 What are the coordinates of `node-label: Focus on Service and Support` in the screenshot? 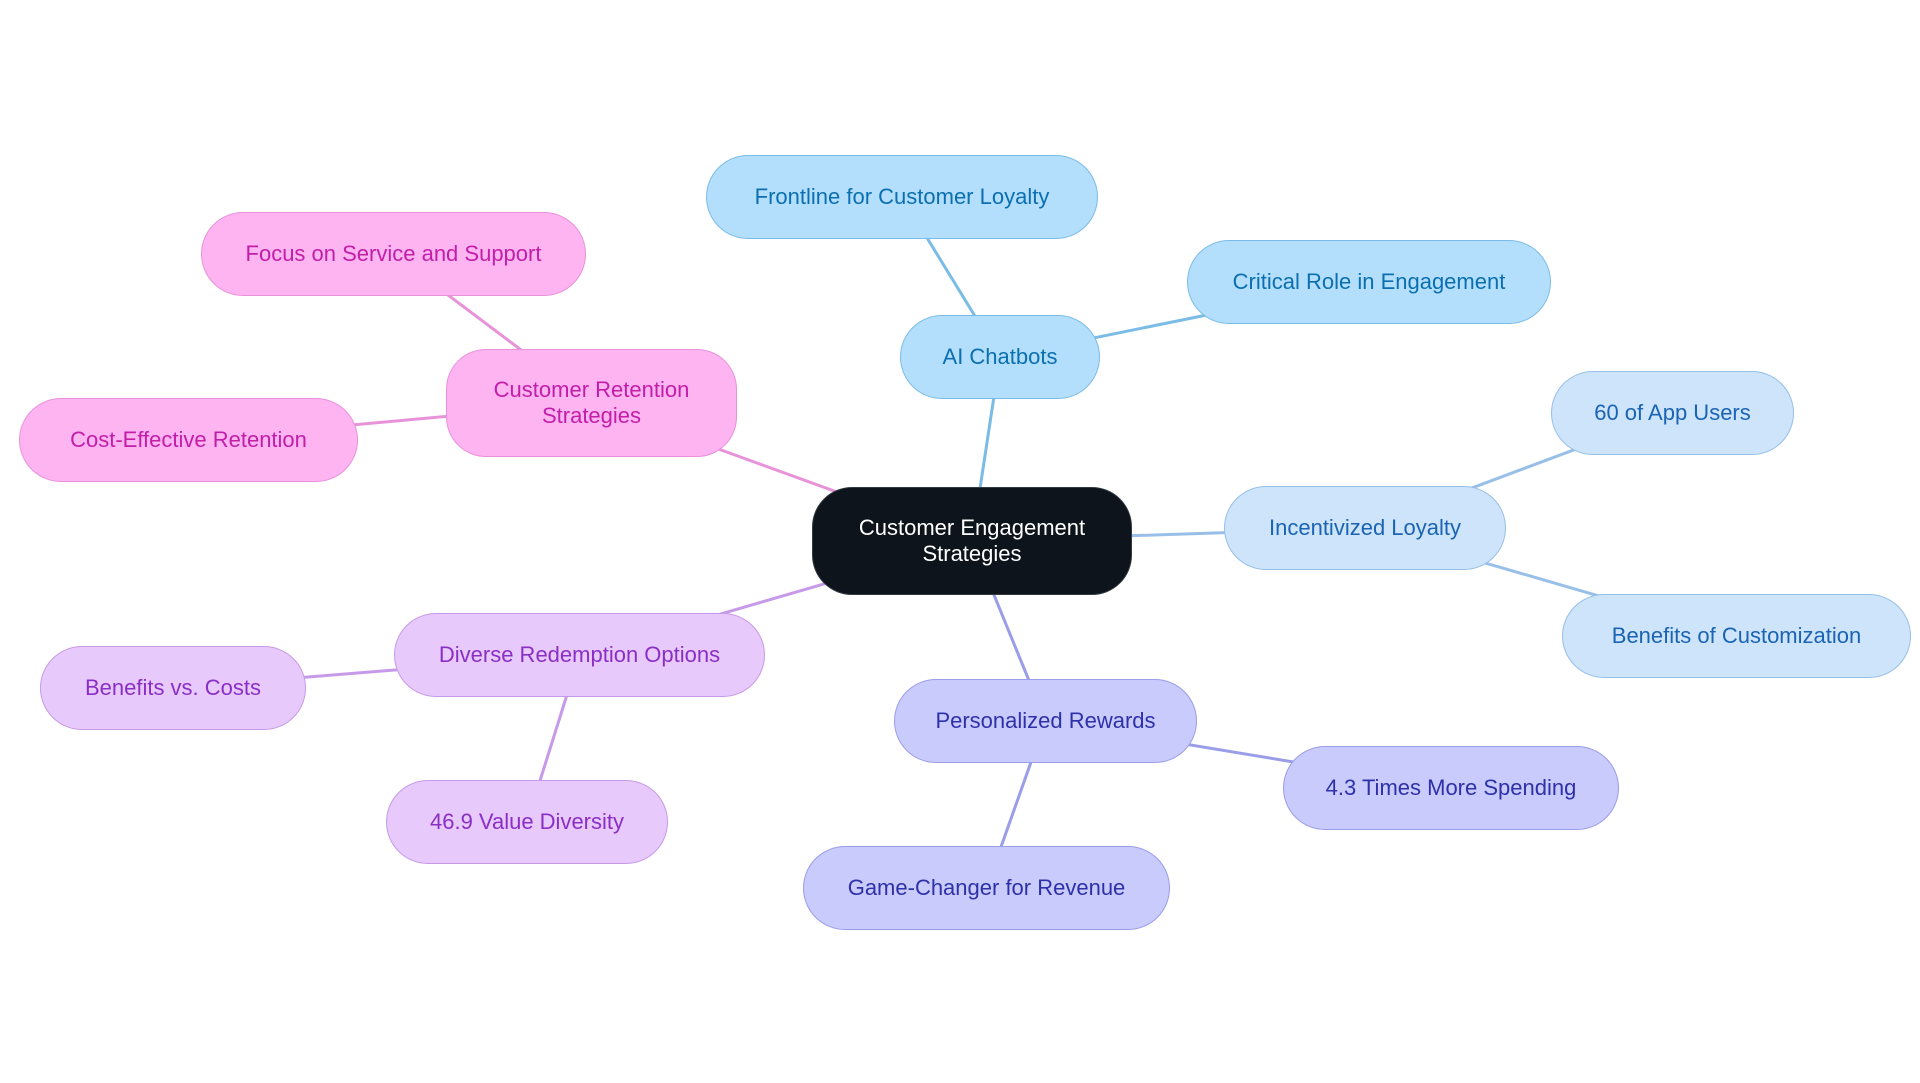 It's located at (394, 254).